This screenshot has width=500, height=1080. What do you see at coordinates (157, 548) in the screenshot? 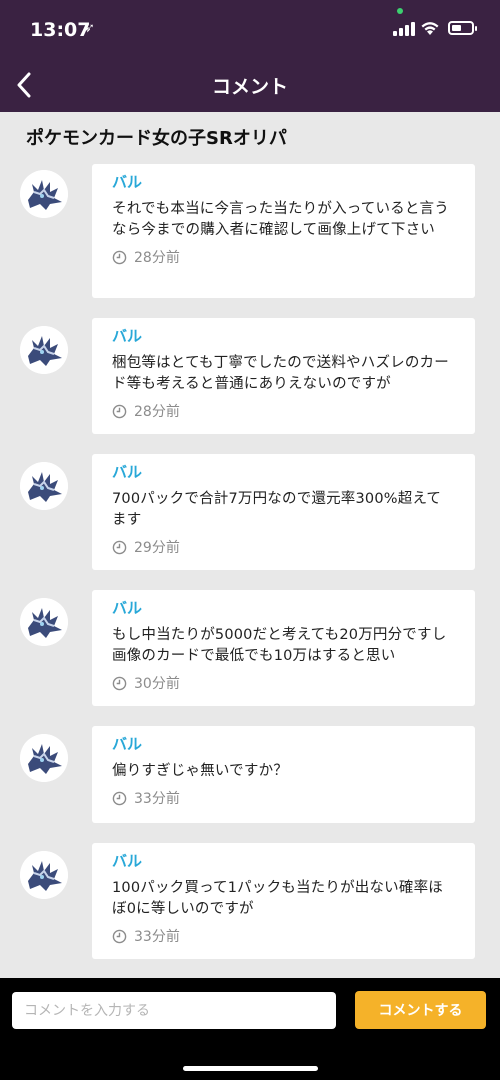
I see `comment-time-label: 29分前` at bounding box center [157, 548].